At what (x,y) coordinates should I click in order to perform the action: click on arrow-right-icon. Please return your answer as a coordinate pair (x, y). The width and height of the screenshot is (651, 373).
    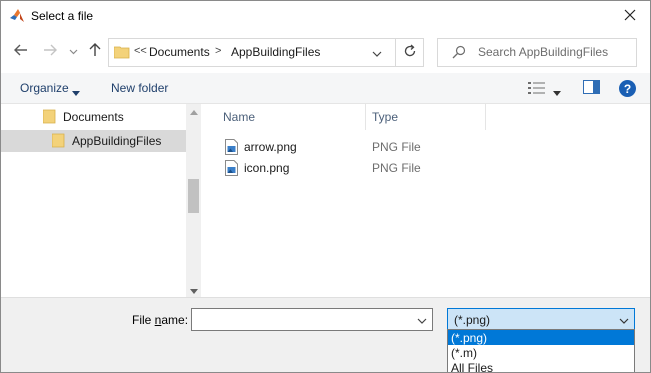
    Looking at the image, I should click on (50, 51).